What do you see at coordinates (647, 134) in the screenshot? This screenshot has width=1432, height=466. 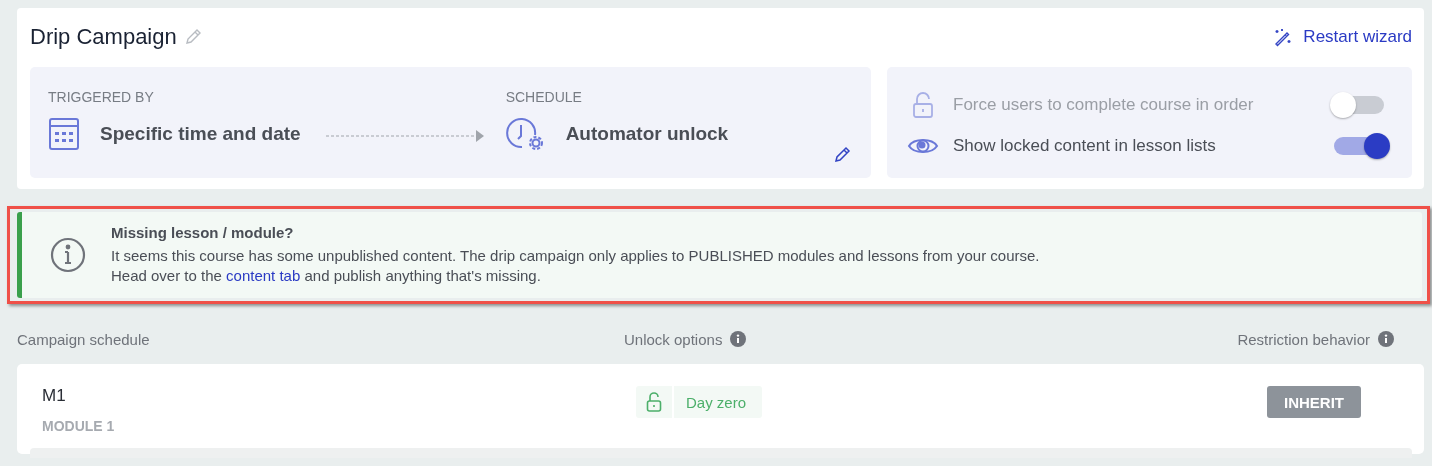 I see `schedule-value: Automator unlock` at bounding box center [647, 134].